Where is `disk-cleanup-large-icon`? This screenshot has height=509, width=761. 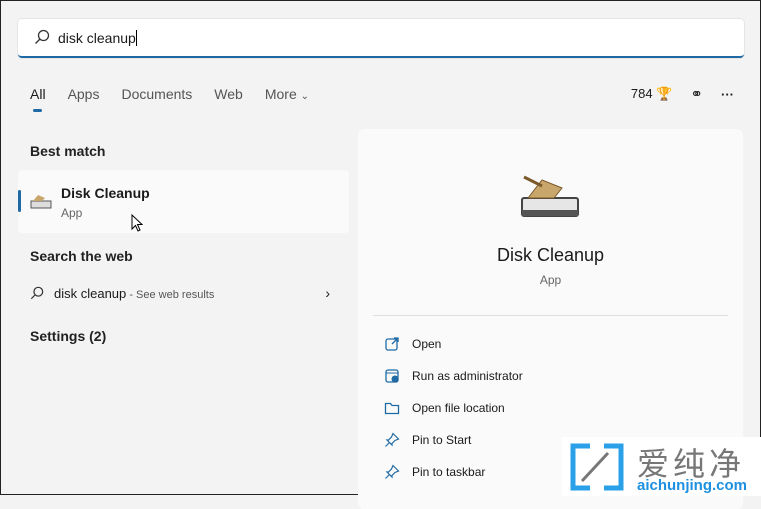 disk-cleanup-large-icon is located at coordinates (550, 196).